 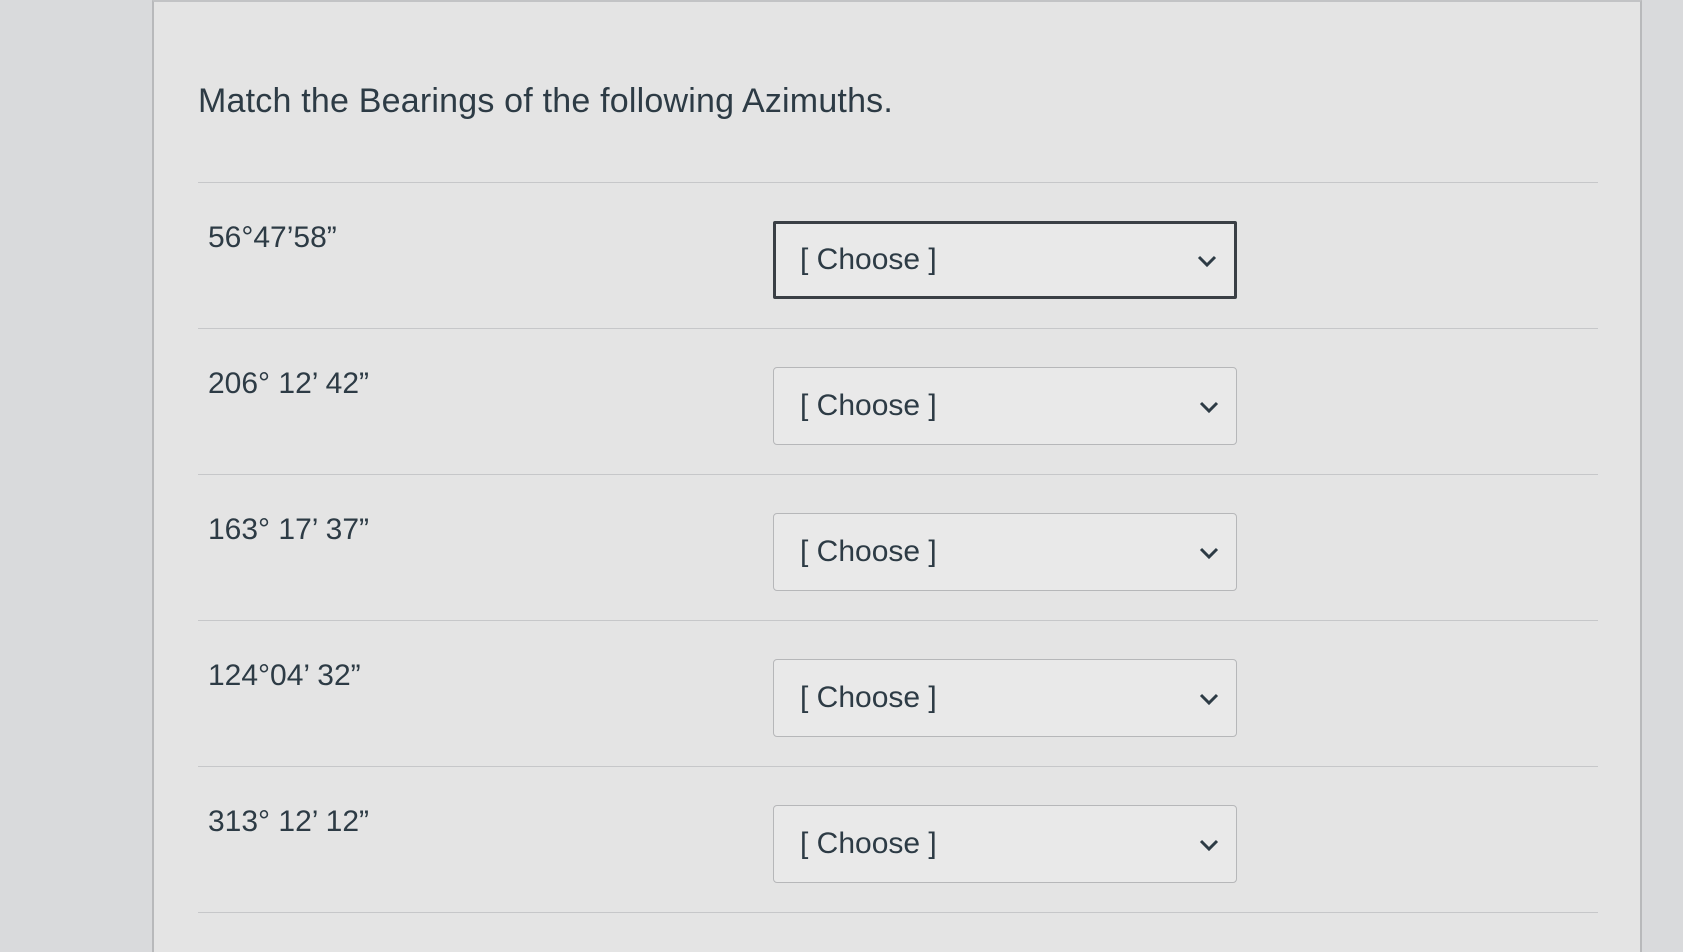 What do you see at coordinates (272, 237) in the screenshot?
I see `azimuth-label: 56°47’58”` at bounding box center [272, 237].